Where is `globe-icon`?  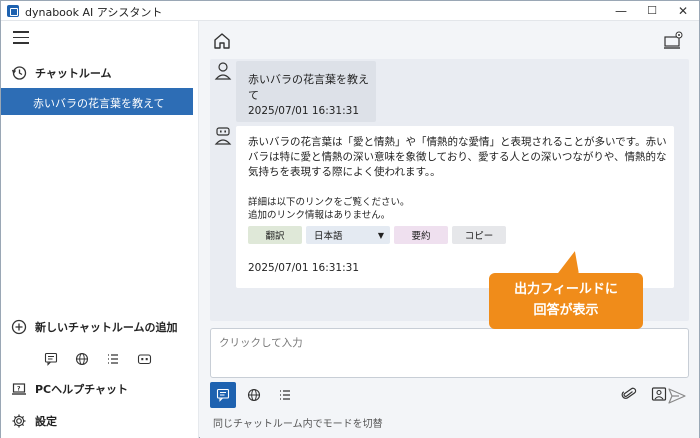 globe-icon is located at coordinates (254, 395).